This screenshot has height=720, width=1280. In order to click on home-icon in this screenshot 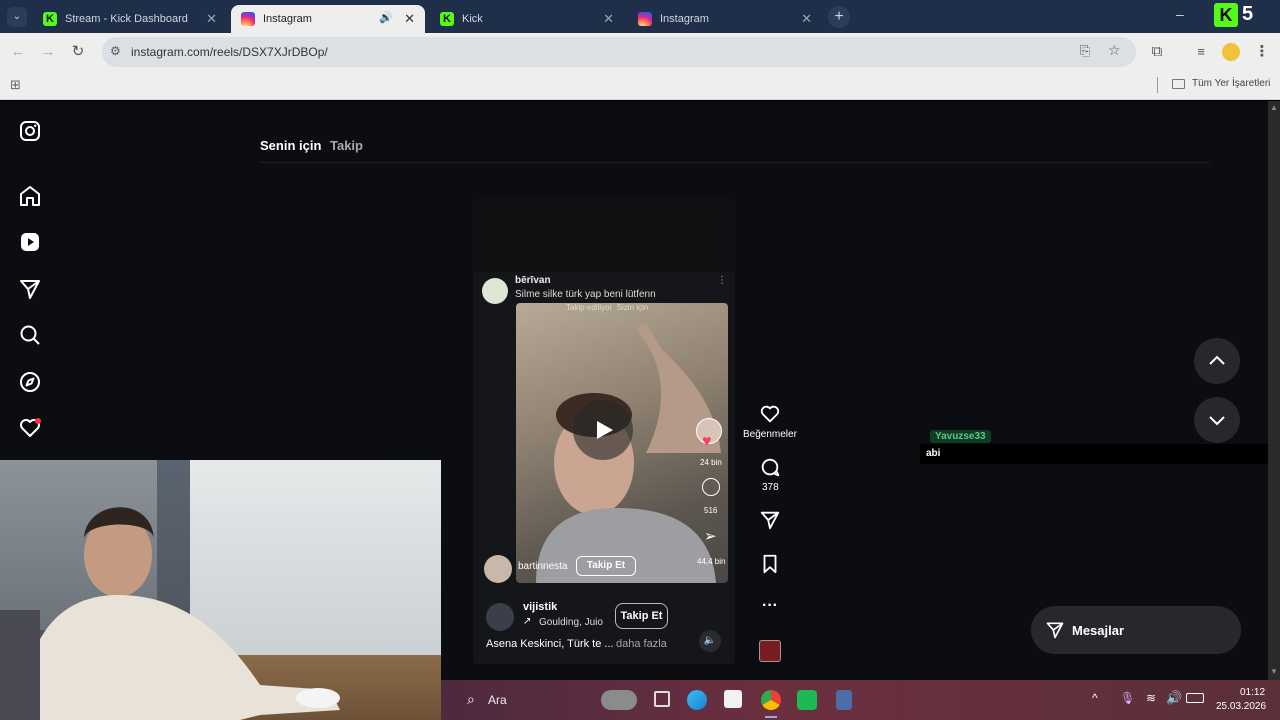, I will do `click(30, 196)`.